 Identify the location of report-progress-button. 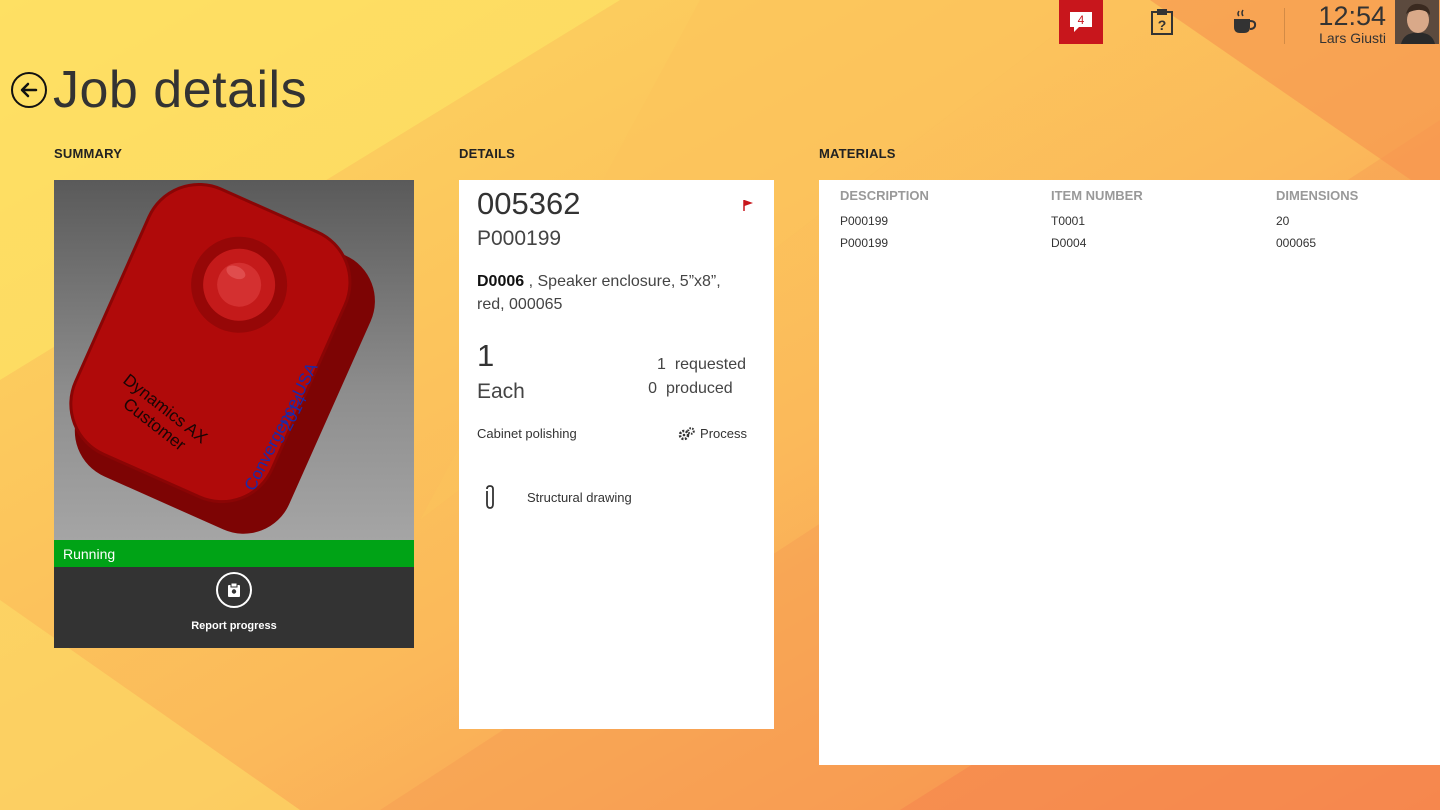
(234, 590).